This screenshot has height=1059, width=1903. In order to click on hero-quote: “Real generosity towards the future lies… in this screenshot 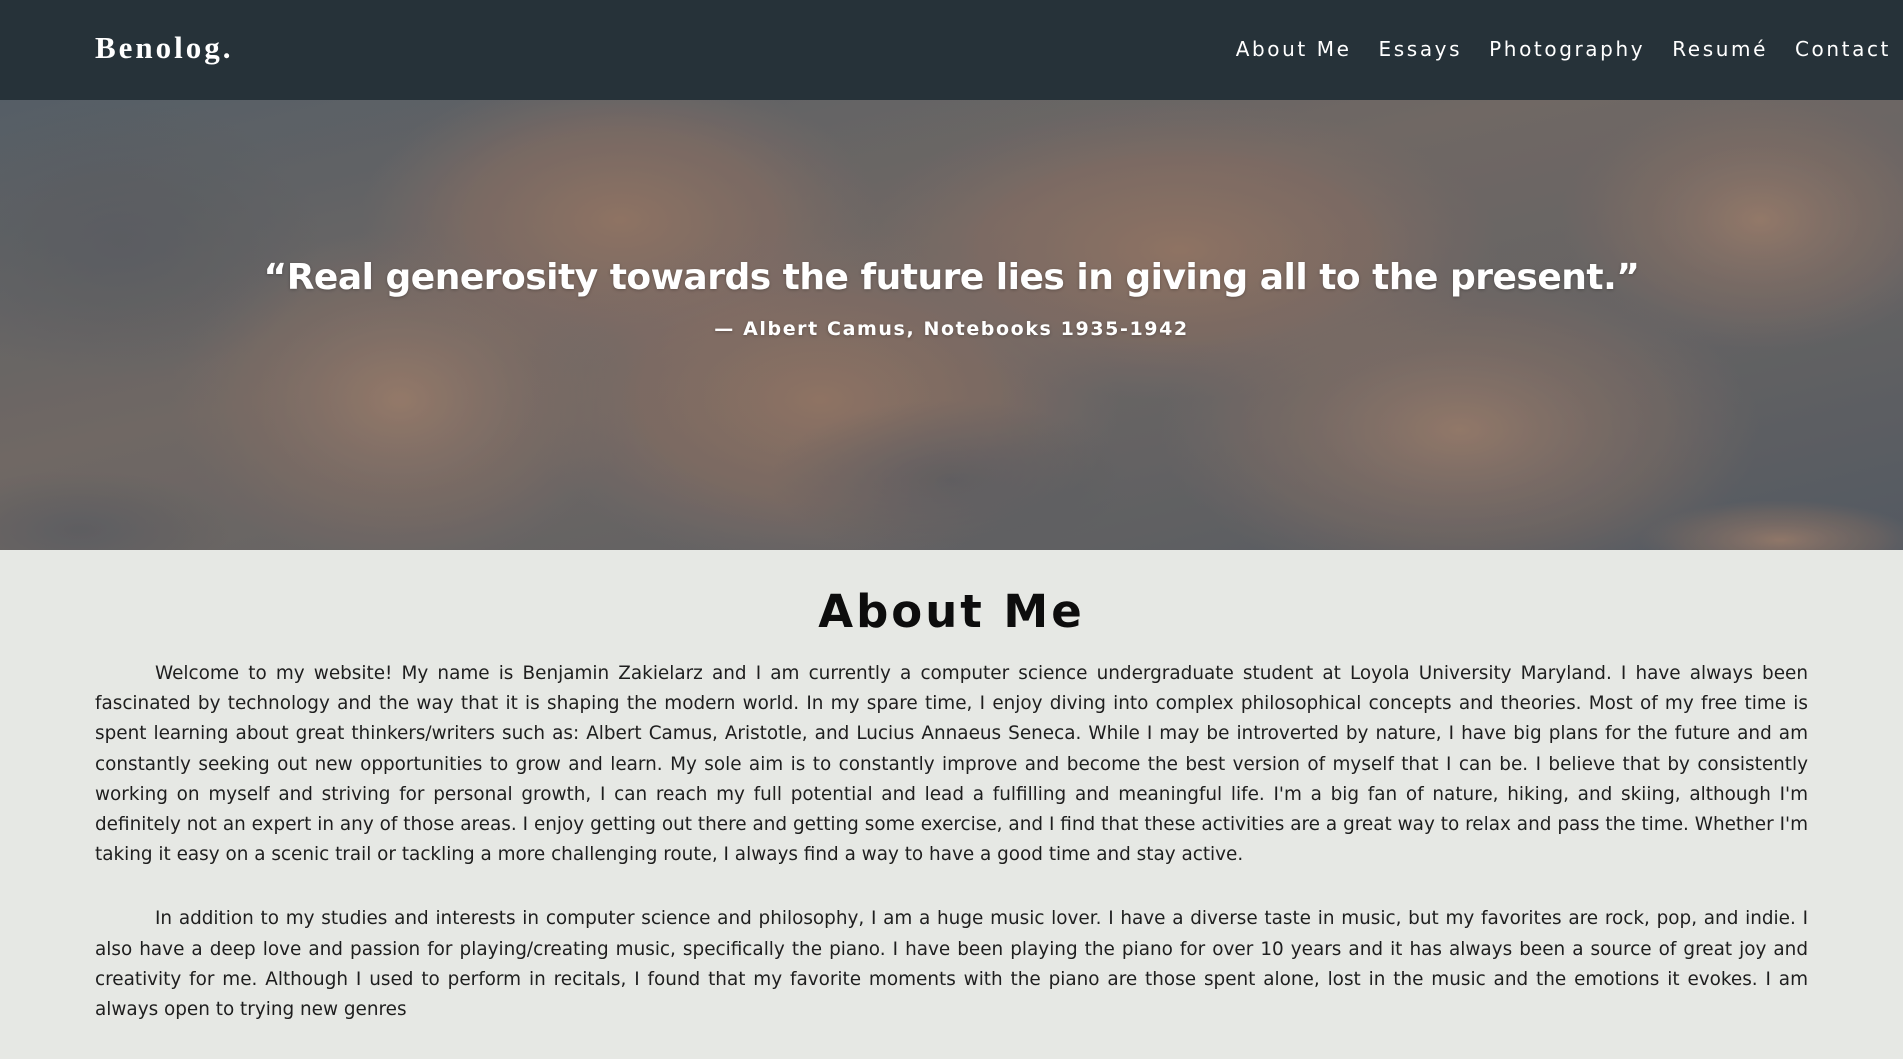, I will do `click(951, 277)`.